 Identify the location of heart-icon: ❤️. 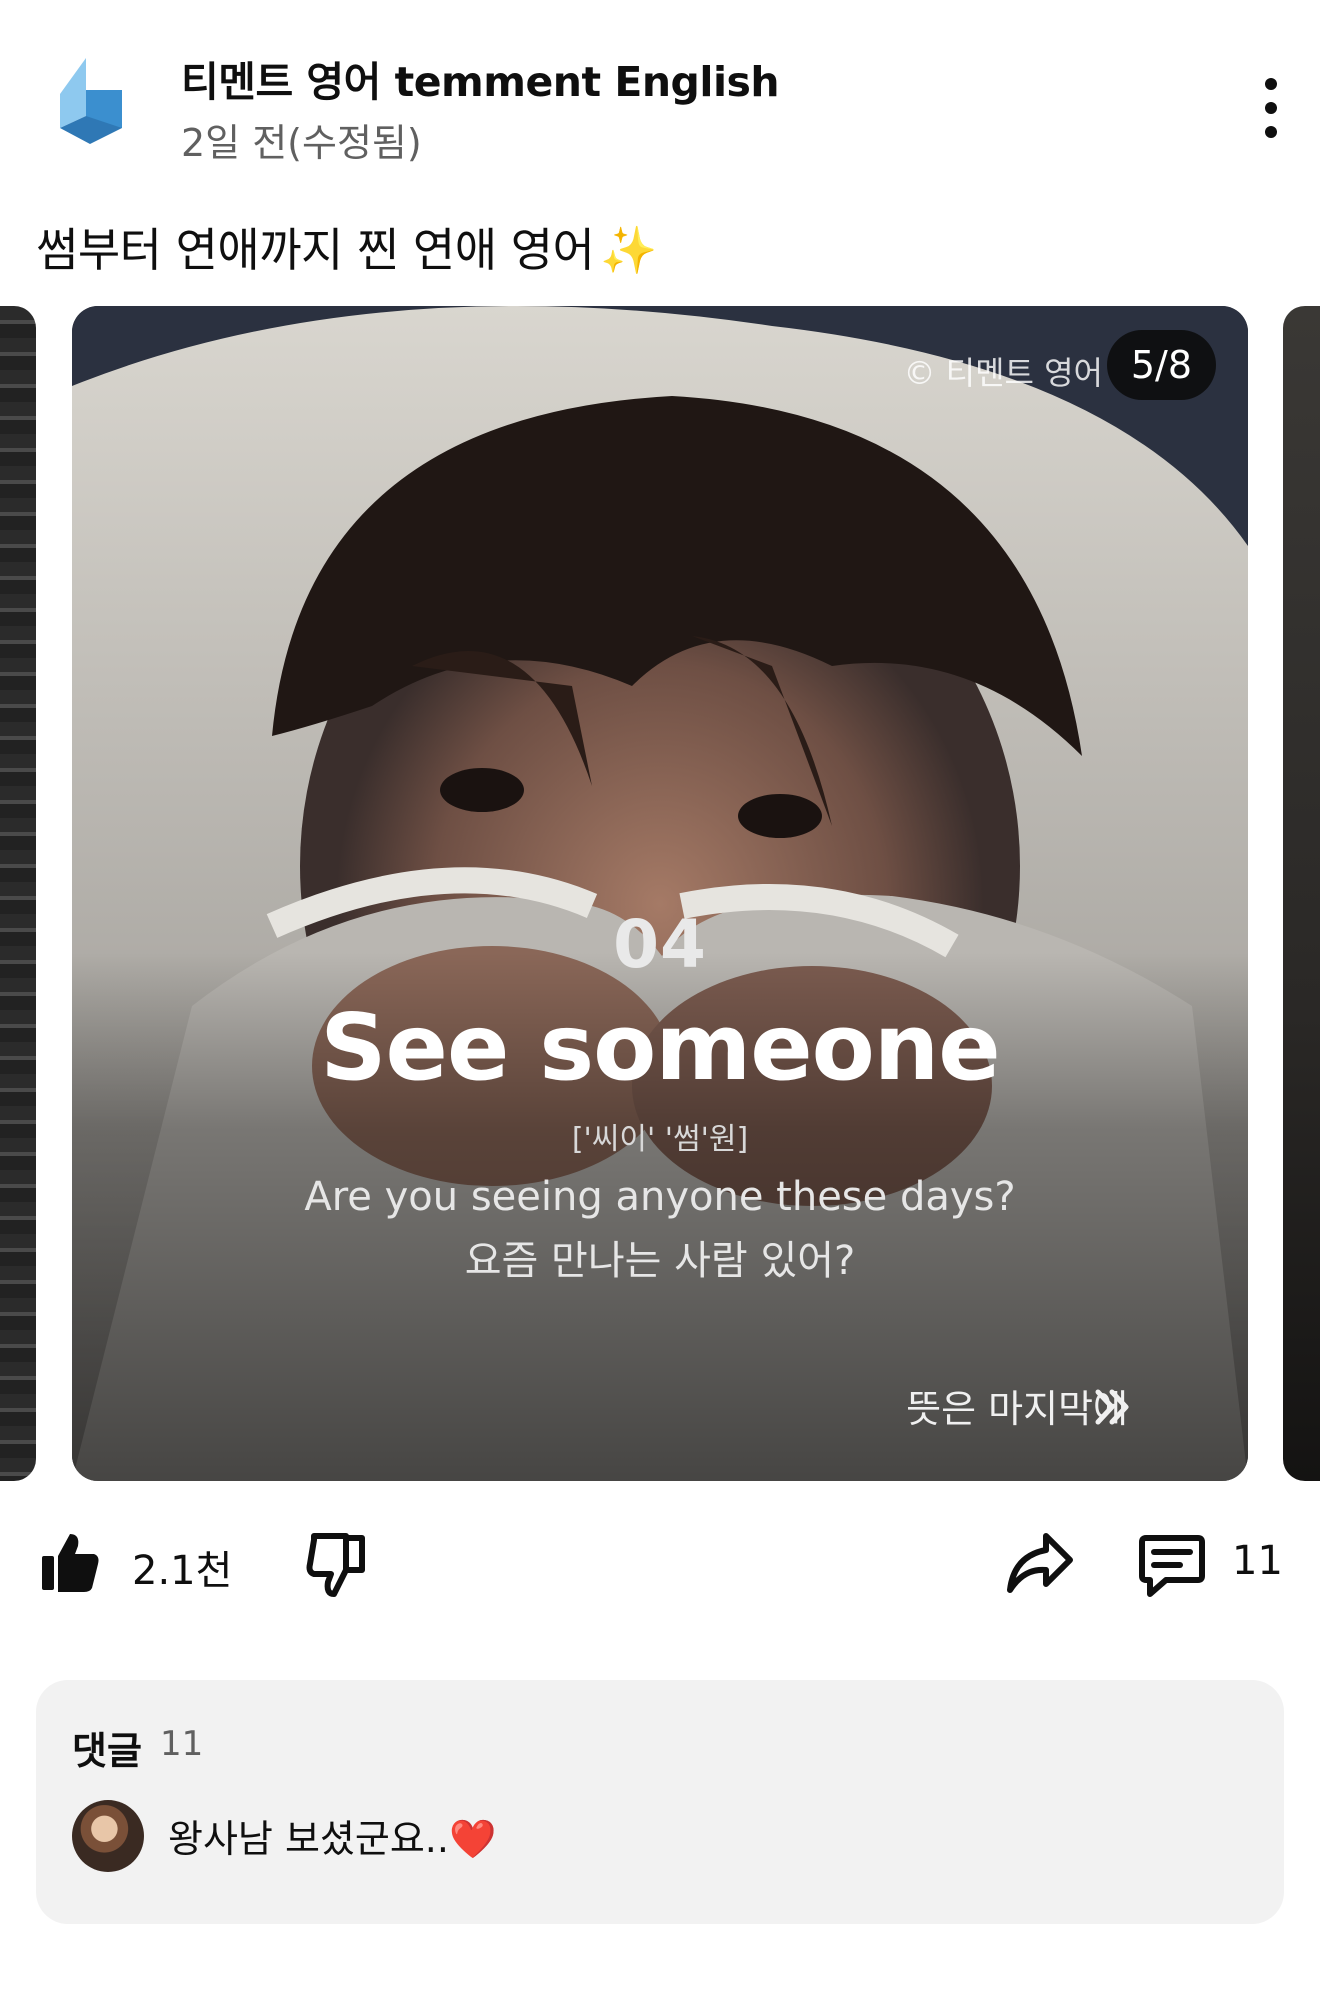
(472, 1839).